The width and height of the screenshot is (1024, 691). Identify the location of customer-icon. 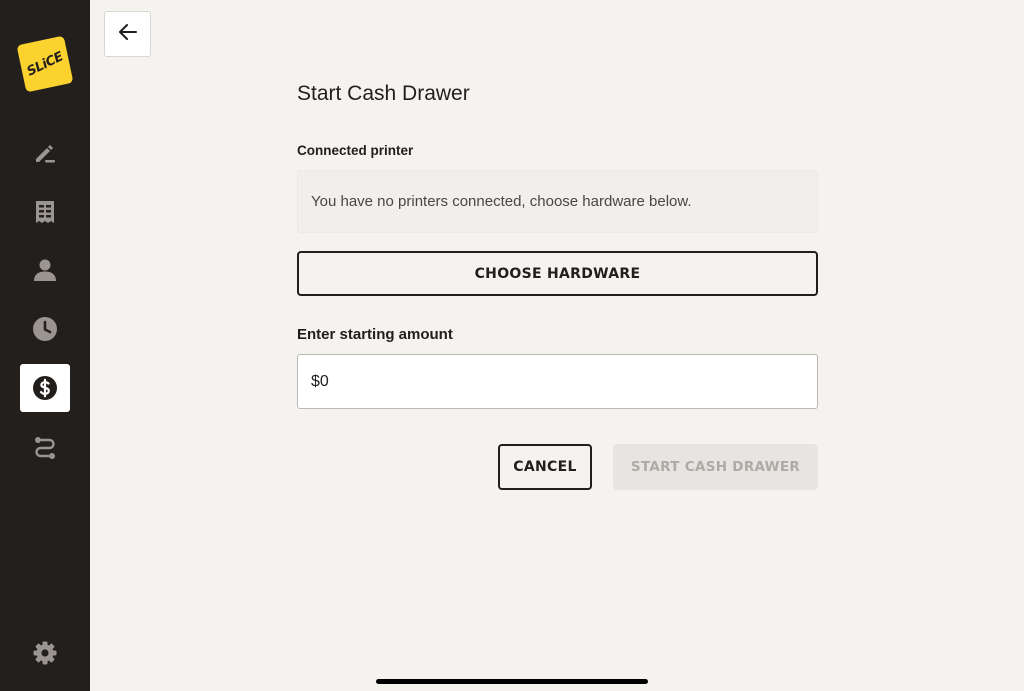
(45, 270).